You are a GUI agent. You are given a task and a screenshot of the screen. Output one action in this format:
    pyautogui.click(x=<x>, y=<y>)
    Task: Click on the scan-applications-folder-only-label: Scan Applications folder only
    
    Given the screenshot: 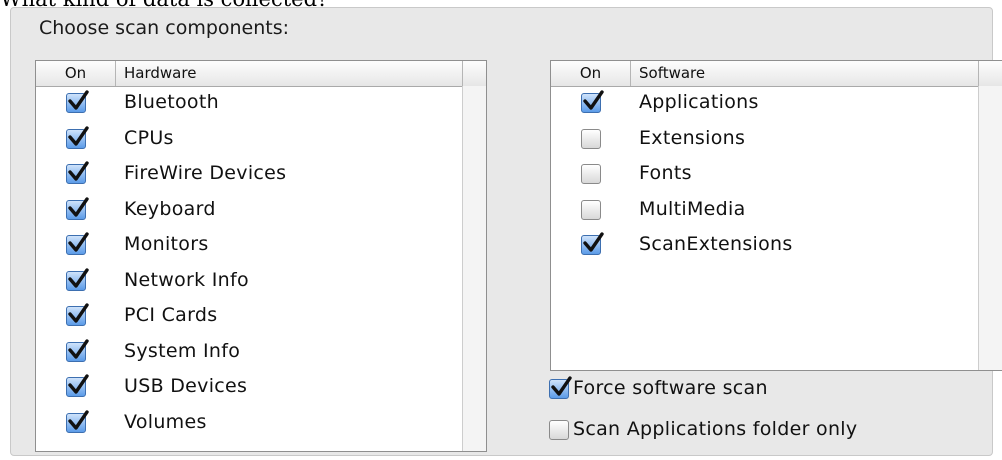 What is the action you would take?
    pyautogui.click(x=715, y=429)
    